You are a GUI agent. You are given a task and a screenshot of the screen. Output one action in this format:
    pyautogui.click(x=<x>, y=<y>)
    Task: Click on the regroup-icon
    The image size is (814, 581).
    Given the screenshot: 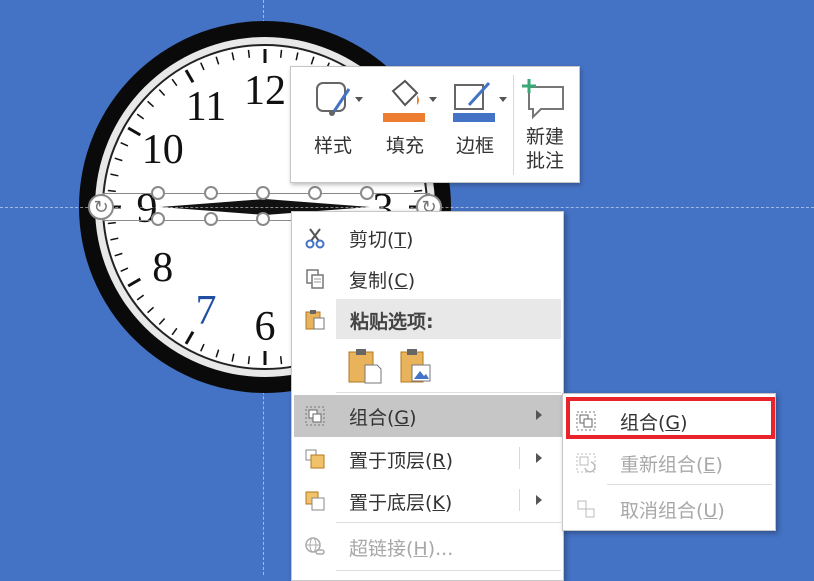 What is the action you would take?
    pyautogui.click(x=586, y=463)
    